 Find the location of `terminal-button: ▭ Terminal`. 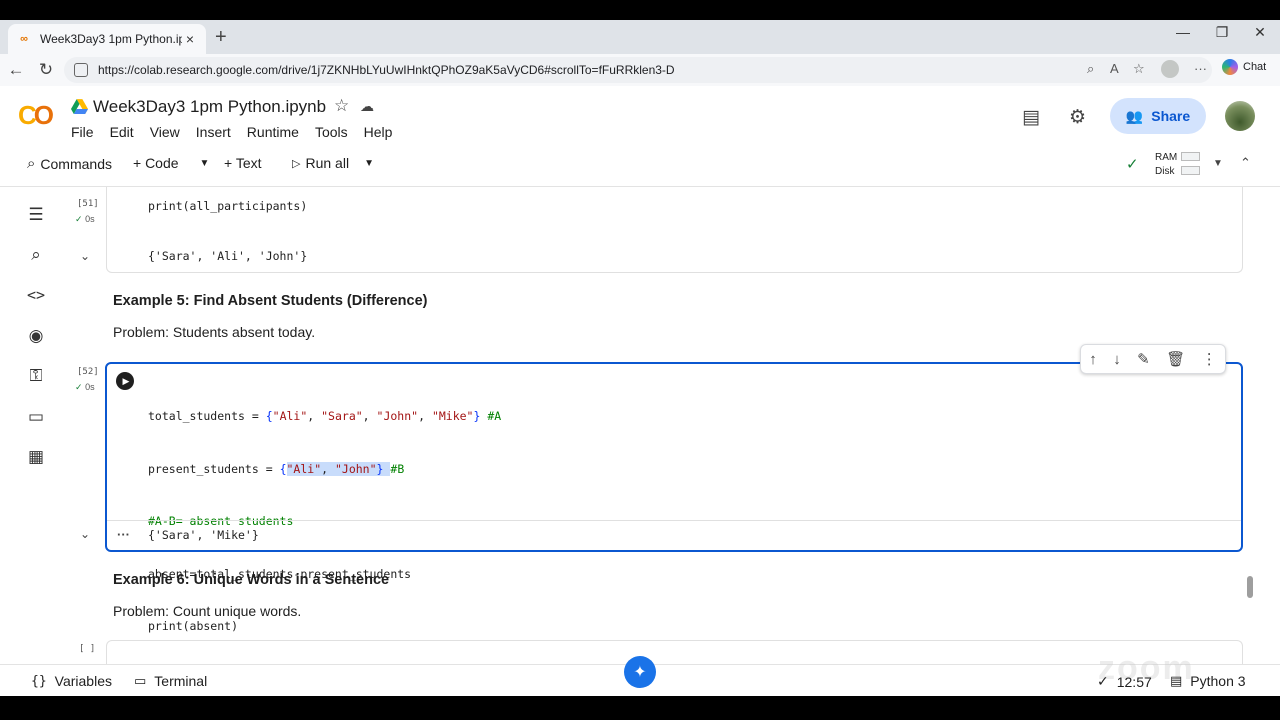

terminal-button: ▭ Terminal is located at coordinates (170, 681).